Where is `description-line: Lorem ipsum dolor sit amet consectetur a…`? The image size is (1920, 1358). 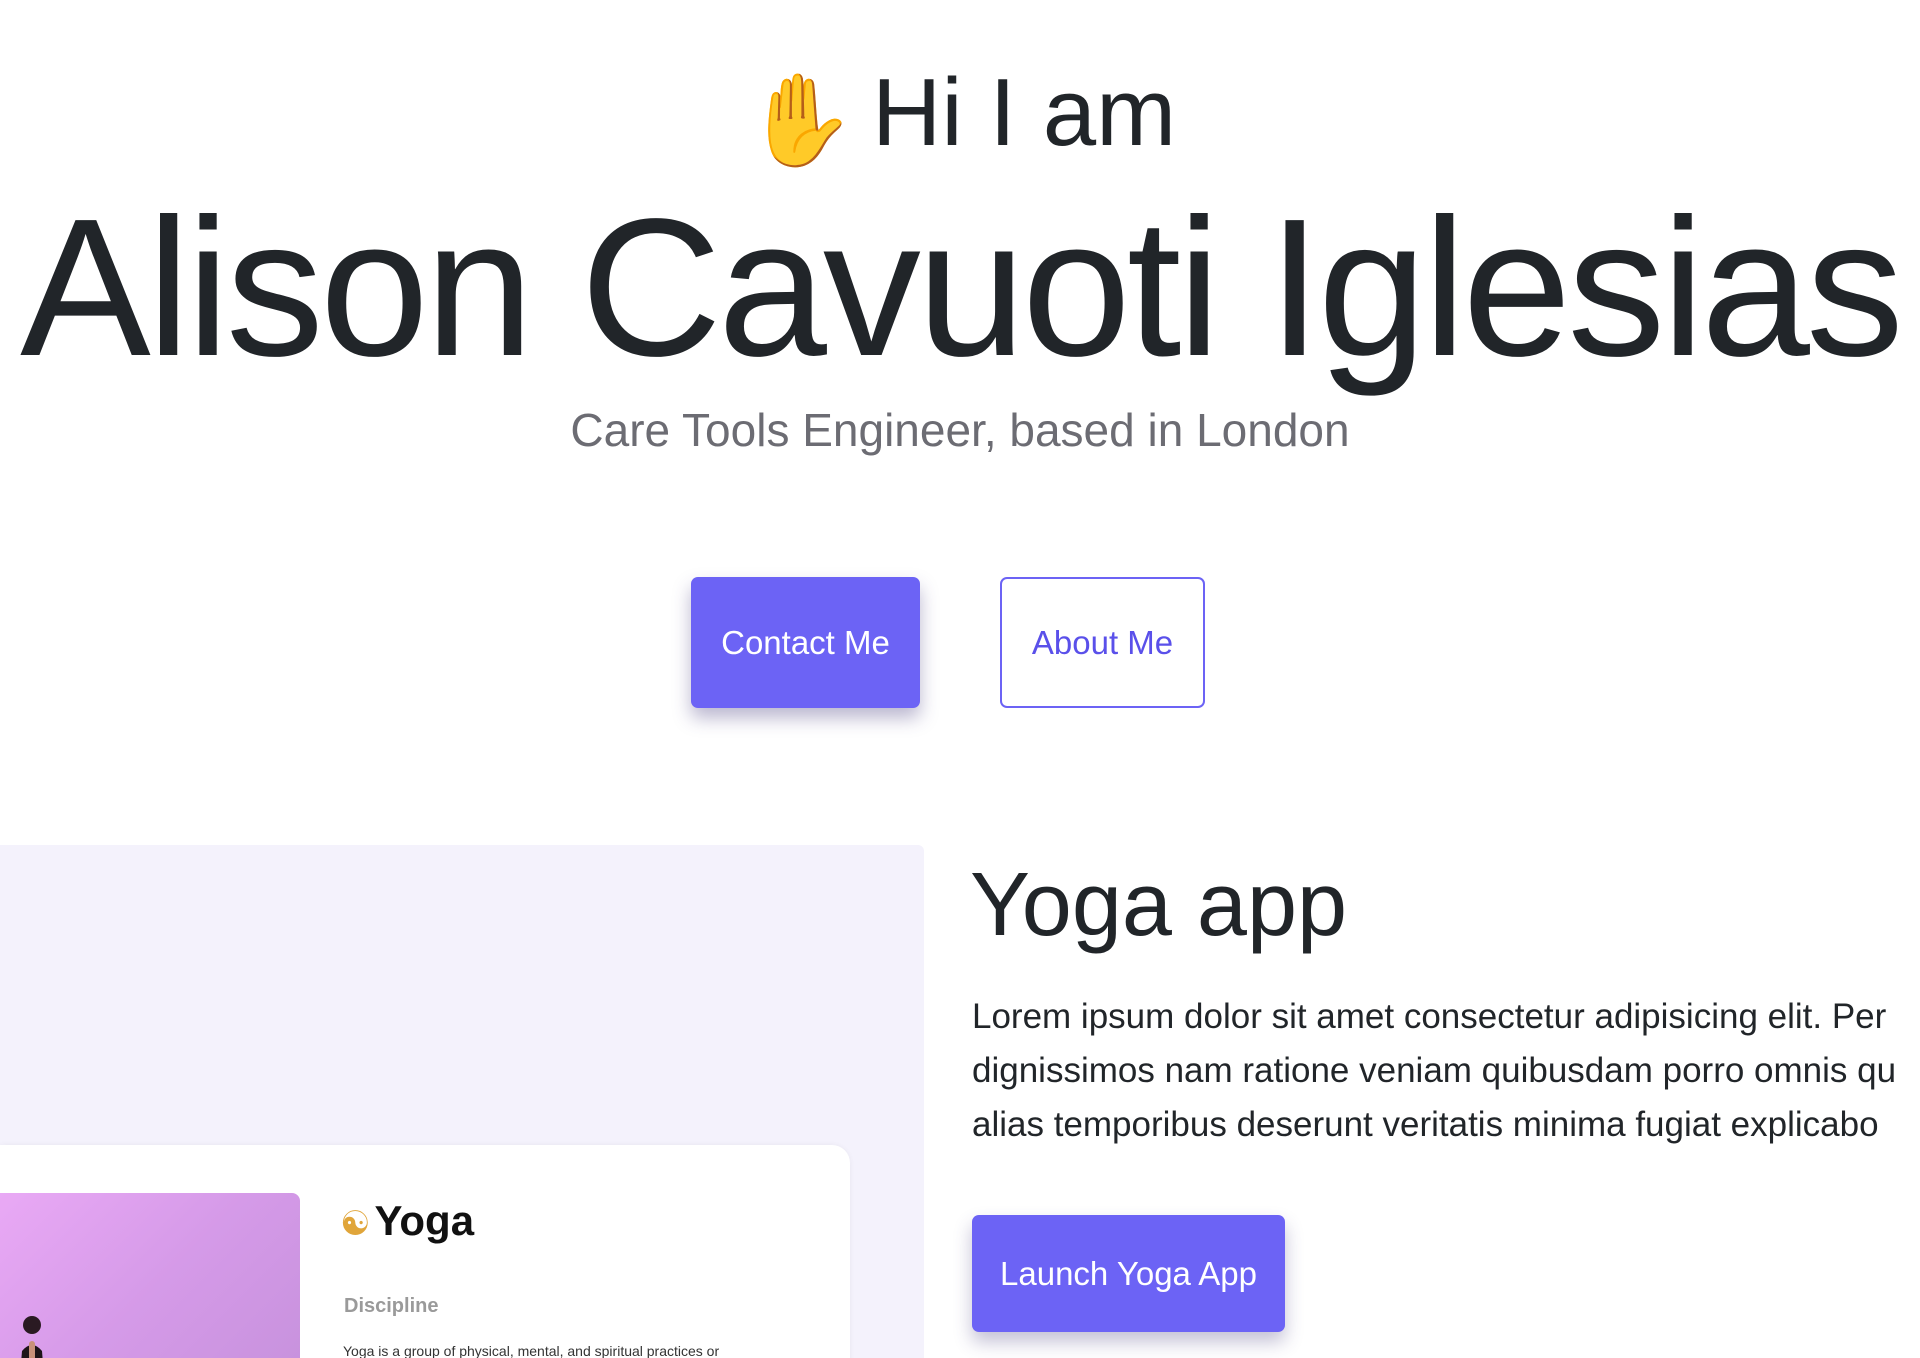 description-line: Lorem ipsum dolor sit amet consectetur a… is located at coordinates (1429, 1016).